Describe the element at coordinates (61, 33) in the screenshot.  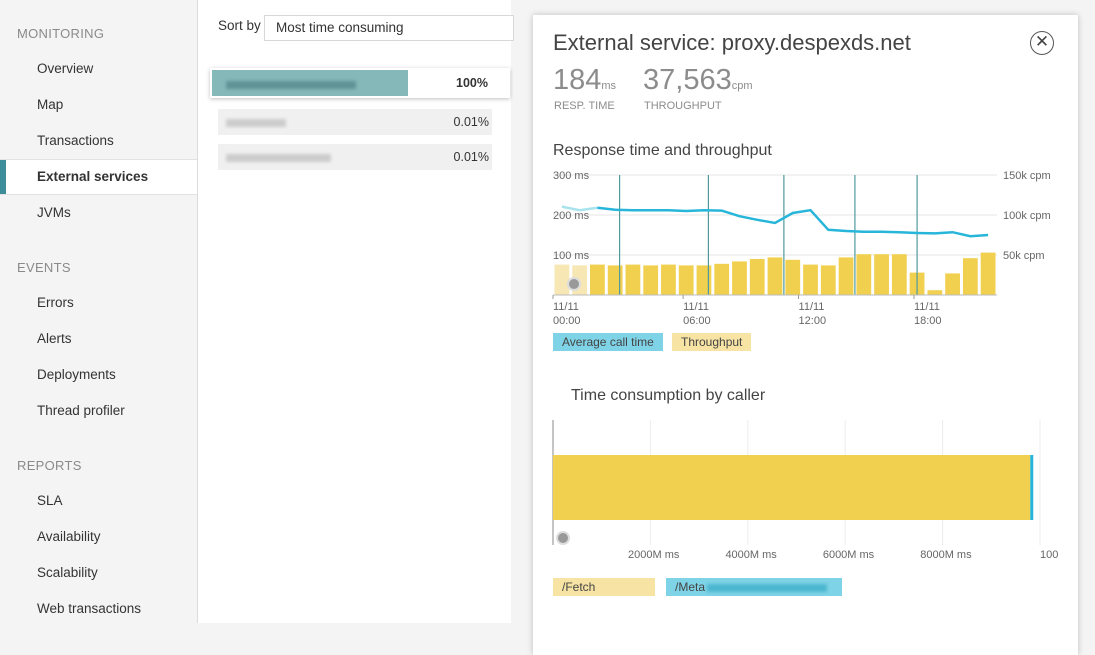
I see `section-heading-monitoring: MONITORING` at that location.